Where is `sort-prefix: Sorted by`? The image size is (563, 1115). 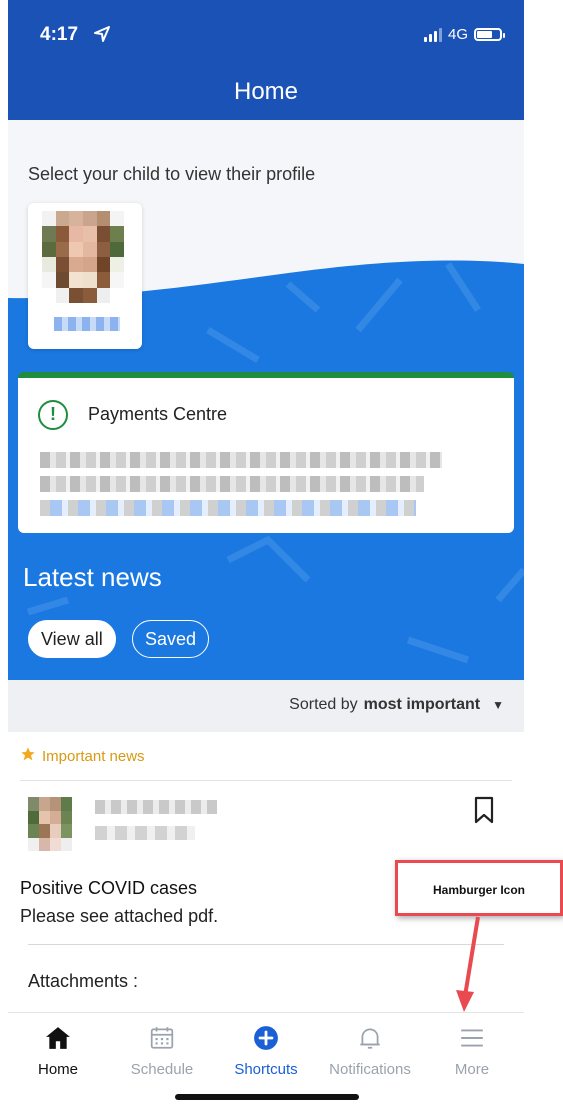
sort-prefix: Sorted by is located at coordinates (323, 704).